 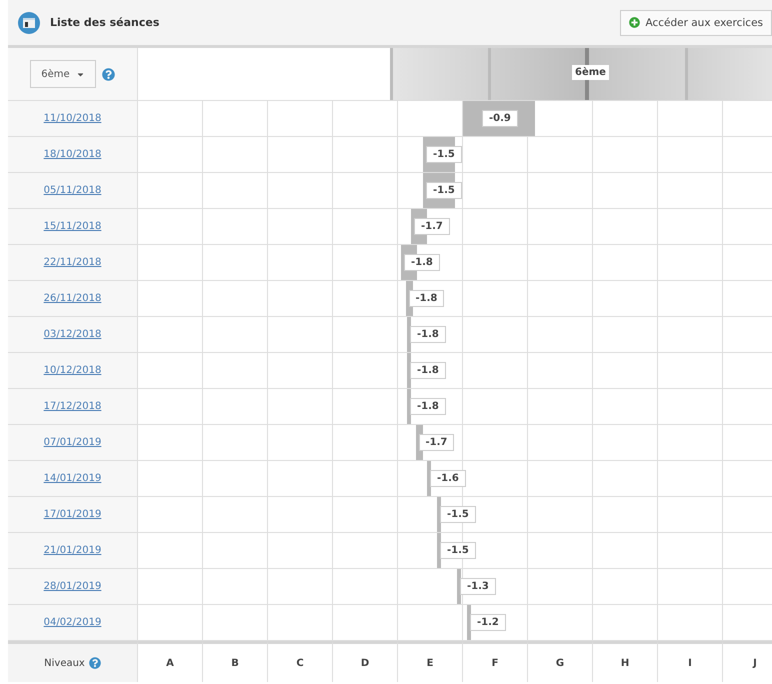 What do you see at coordinates (448, 478) in the screenshot?
I see `score-value: -1.6` at bounding box center [448, 478].